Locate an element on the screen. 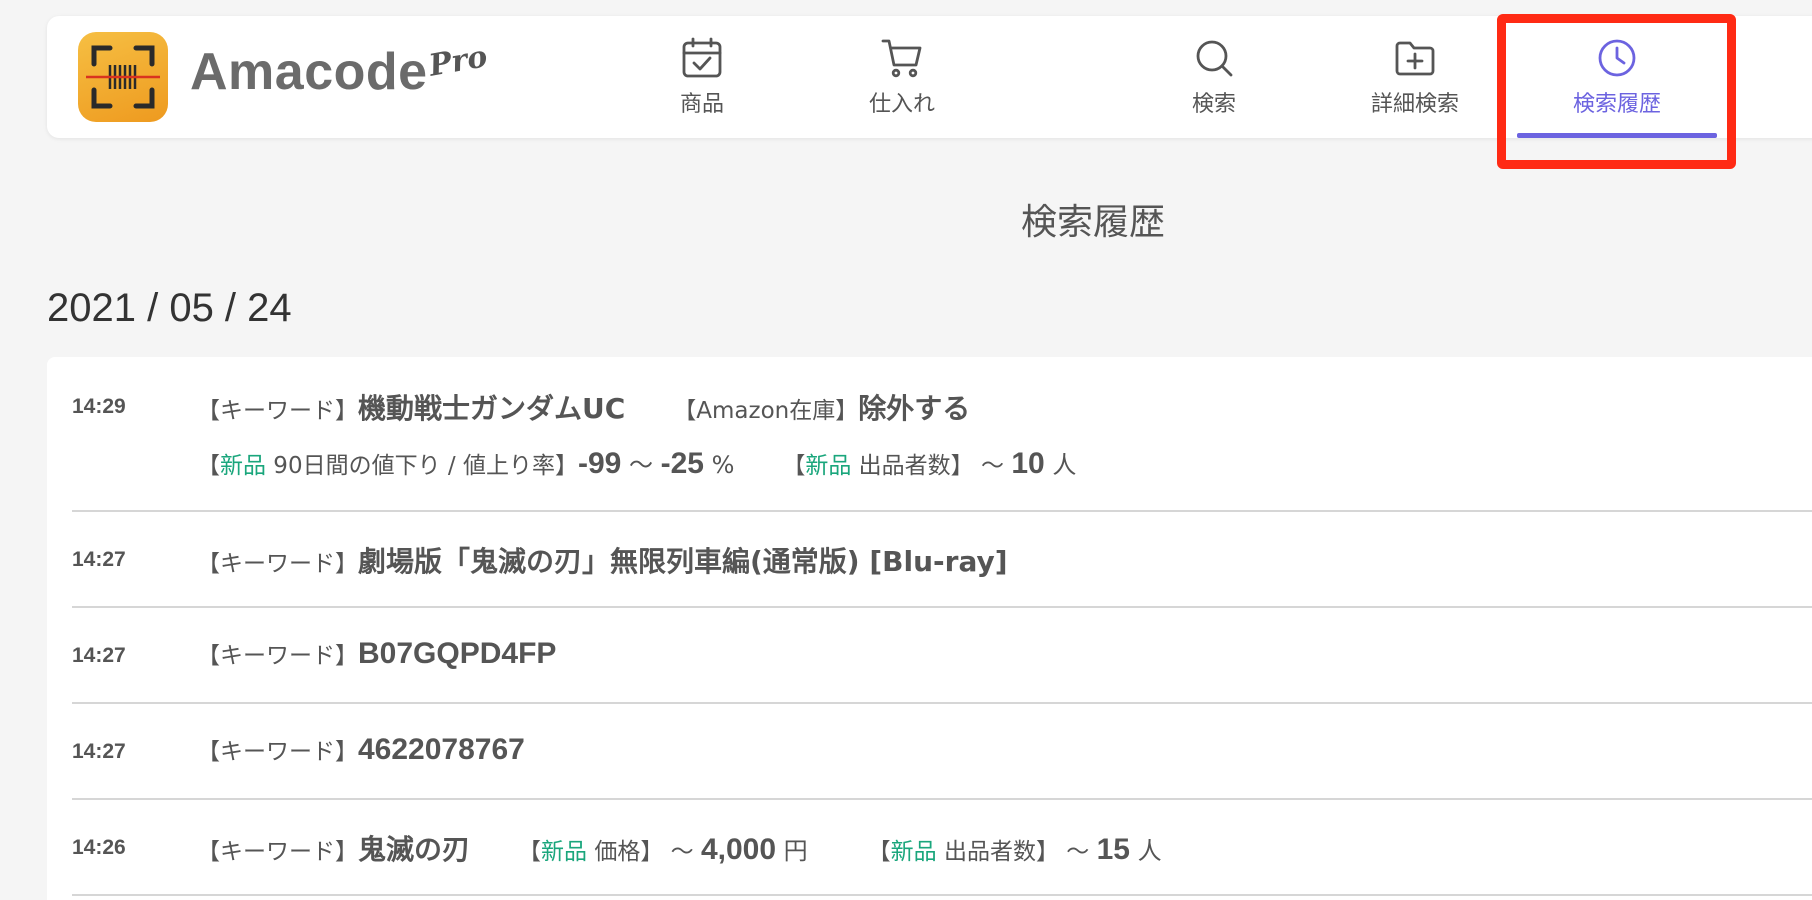 The height and width of the screenshot is (900, 1812). history-conditions-line1: 【キーワード】機動戦士ガンダムUC 【Amazon在庫】除外する is located at coordinates (583, 407).